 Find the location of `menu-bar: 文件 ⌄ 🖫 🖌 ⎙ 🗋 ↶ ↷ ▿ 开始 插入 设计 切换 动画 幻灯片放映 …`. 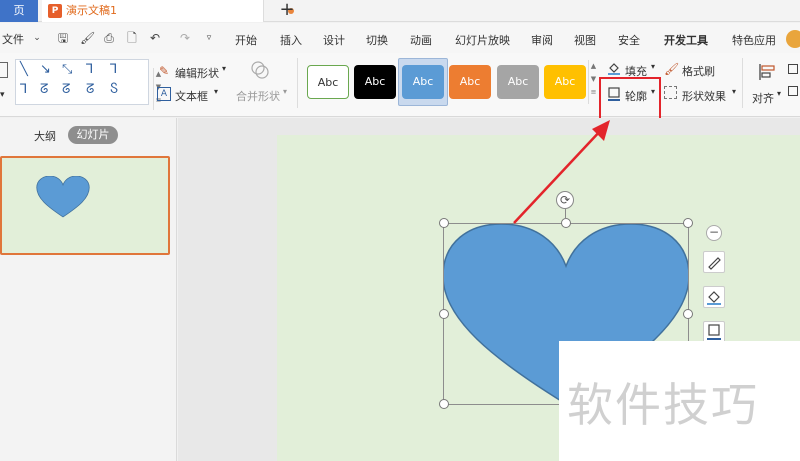

menu-bar: 文件 ⌄ 🖫 🖌 ⎙ 🗋 ↶ ↷ ▿ 开始 插入 设计 切换 动画 幻灯片放映 … is located at coordinates (400, 38).